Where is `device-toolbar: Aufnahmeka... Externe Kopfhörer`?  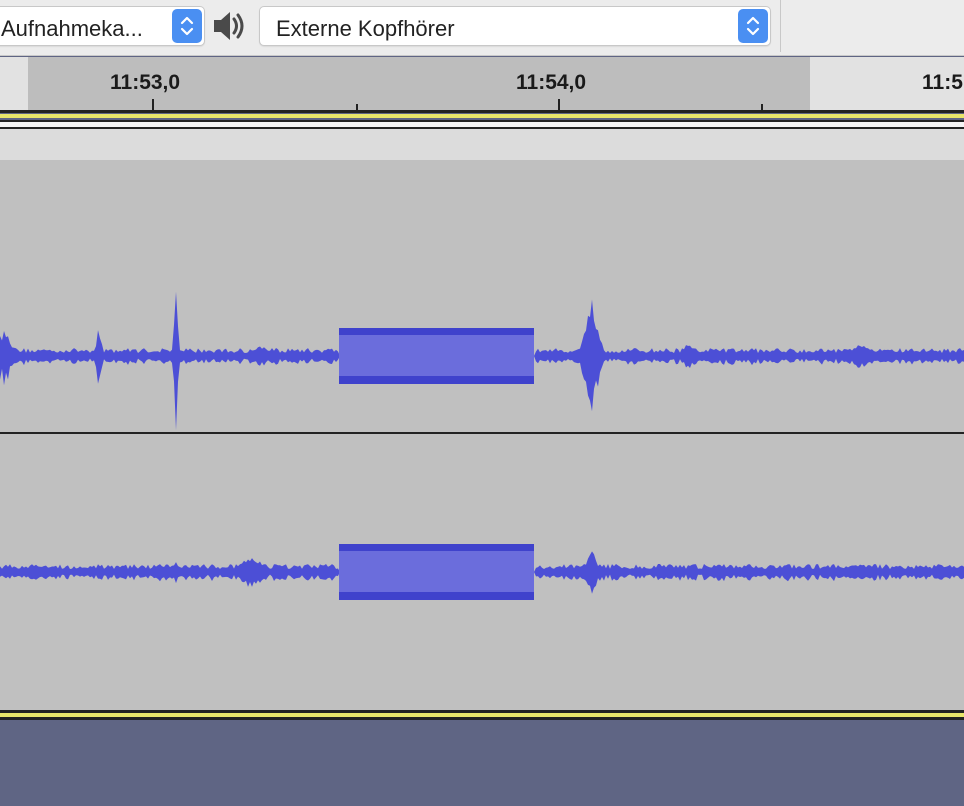
device-toolbar: Aufnahmeka... Externe Kopfhörer is located at coordinates (482, 28).